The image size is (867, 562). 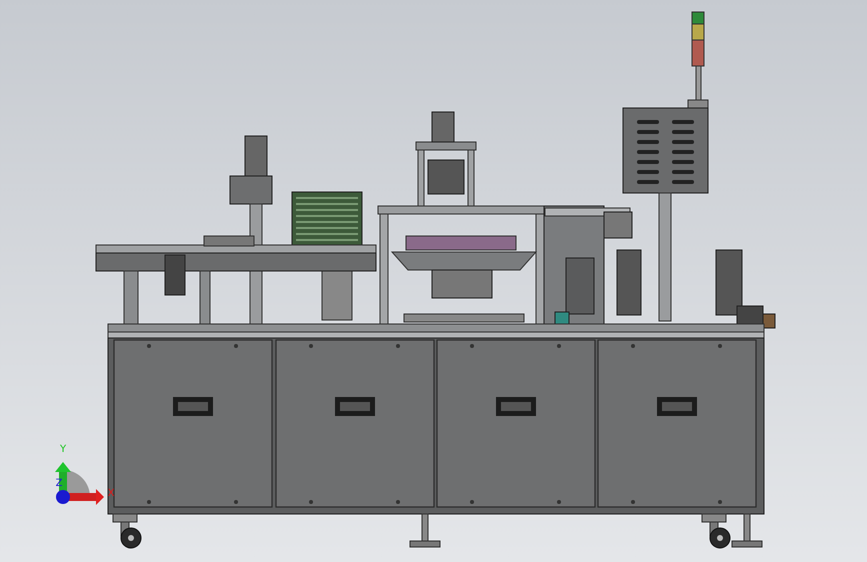 What do you see at coordinates (79, 483) in the screenshot?
I see `axis-triad-icon` at bounding box center [79, 483].